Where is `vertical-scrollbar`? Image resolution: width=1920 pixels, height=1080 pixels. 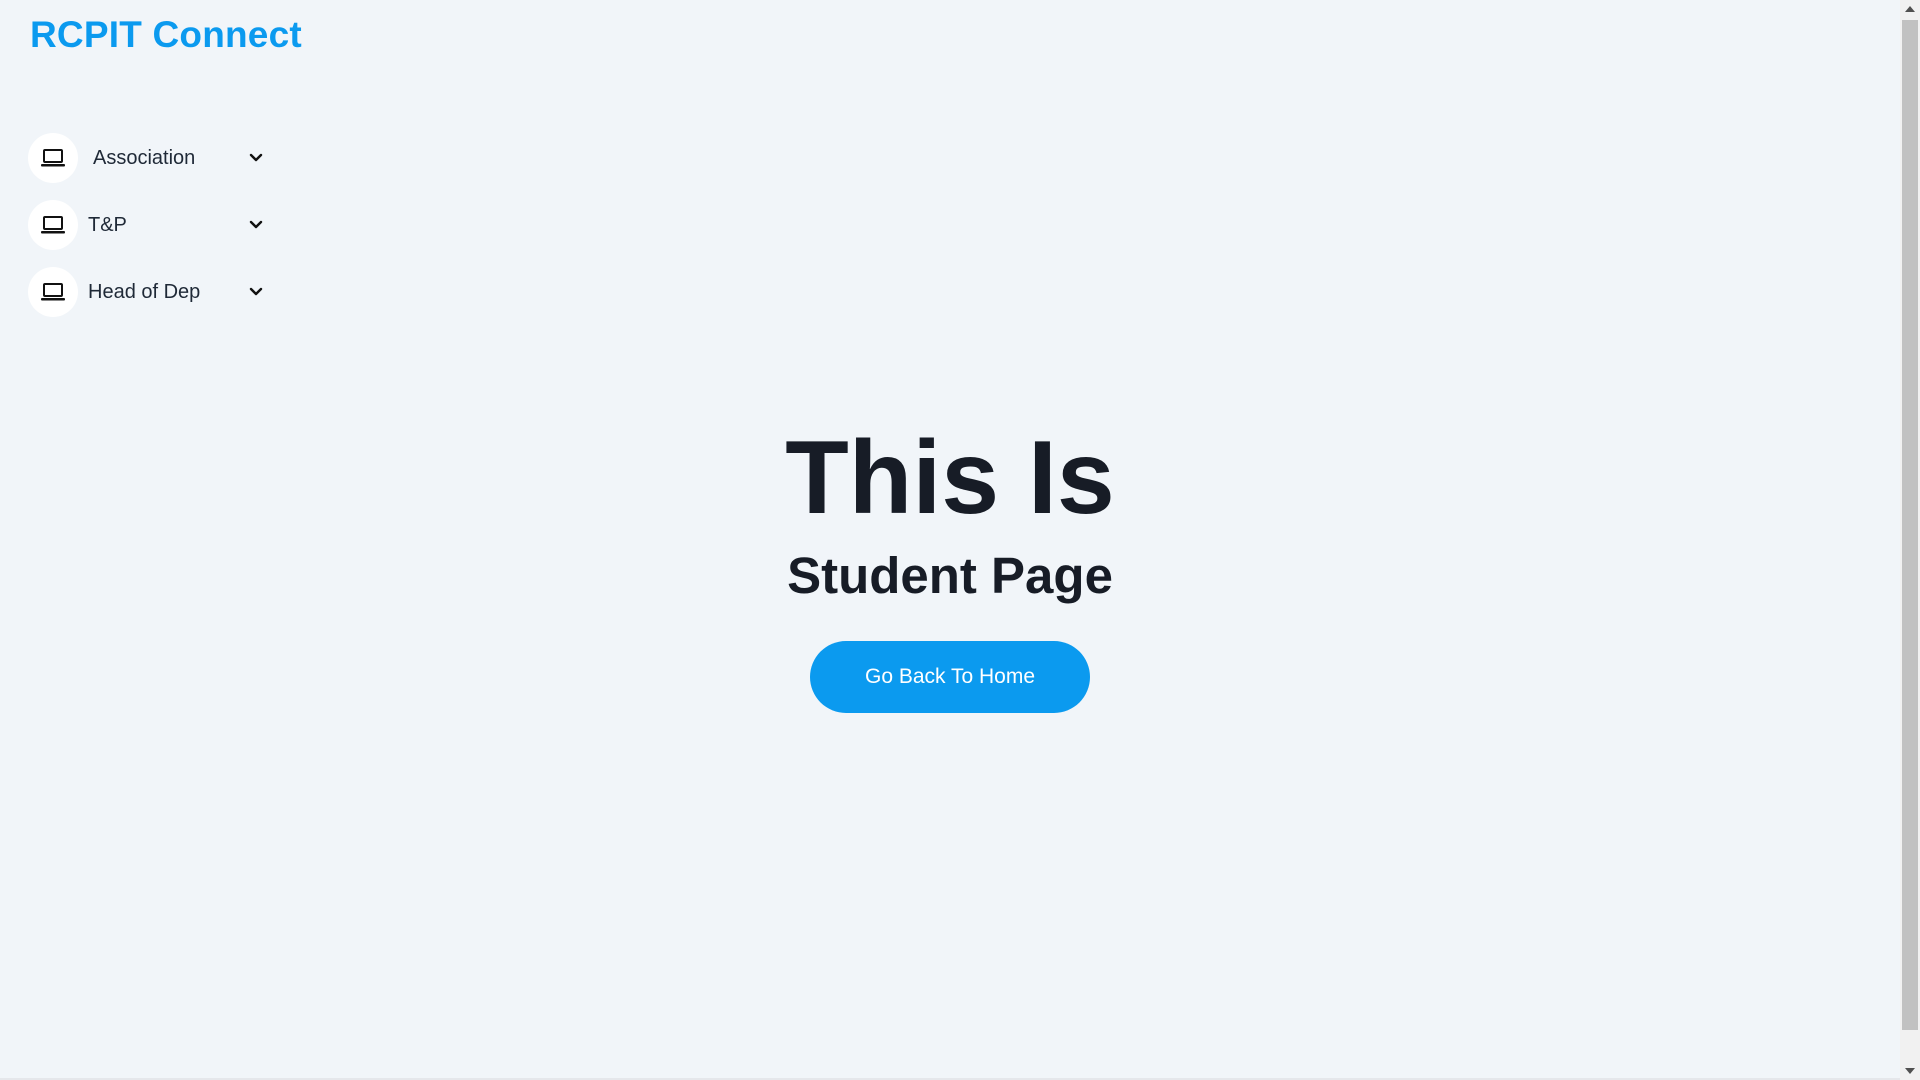
vertical-scrollbar is located at coordinates (1910, 540).